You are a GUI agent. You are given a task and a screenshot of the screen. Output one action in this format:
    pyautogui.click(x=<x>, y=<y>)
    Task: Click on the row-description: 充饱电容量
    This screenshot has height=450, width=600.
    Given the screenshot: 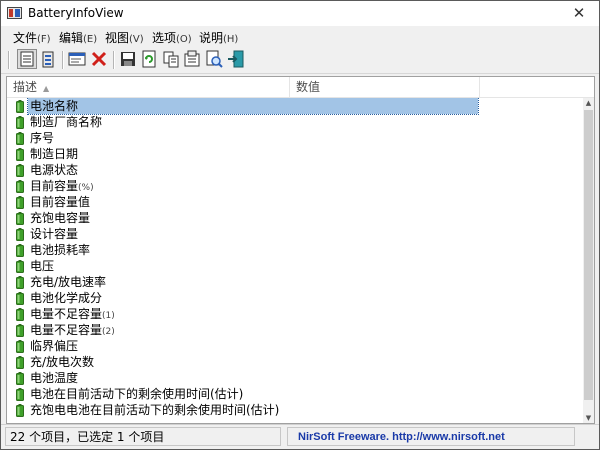 What is the action you would take?
    pyautogui.click(x=60, y=218)
    